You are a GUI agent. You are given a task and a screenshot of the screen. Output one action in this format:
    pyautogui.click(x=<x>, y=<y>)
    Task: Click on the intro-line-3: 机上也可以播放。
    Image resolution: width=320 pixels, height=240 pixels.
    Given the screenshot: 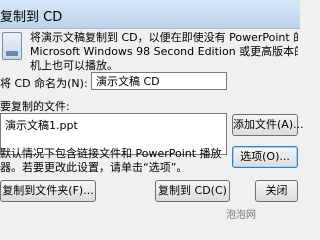 What is the action you would take?
    pyautogui.click(x=74, y=65)
    